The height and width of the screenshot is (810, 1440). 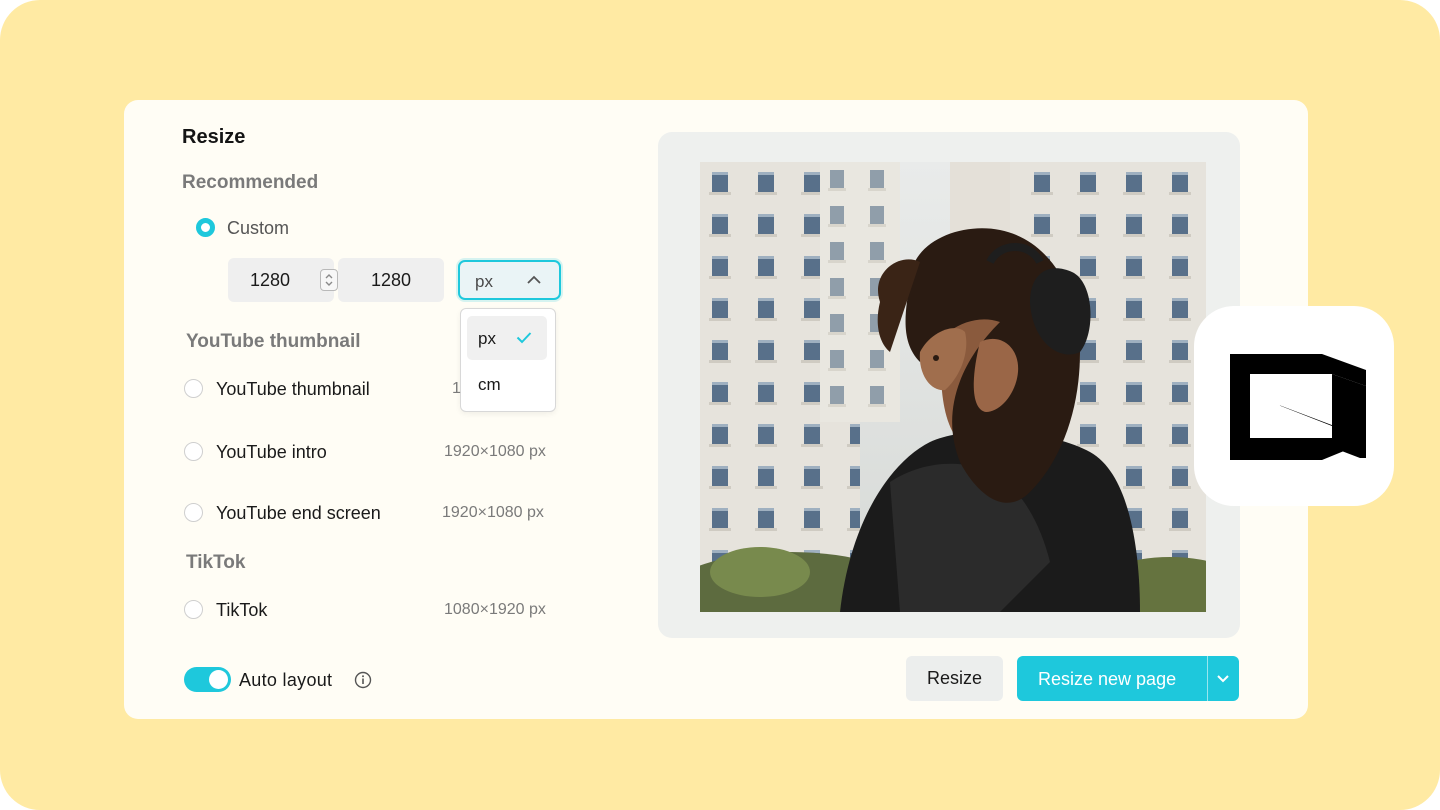 I want to click on stepper-arrows-icon, so click(x=329, y=280).